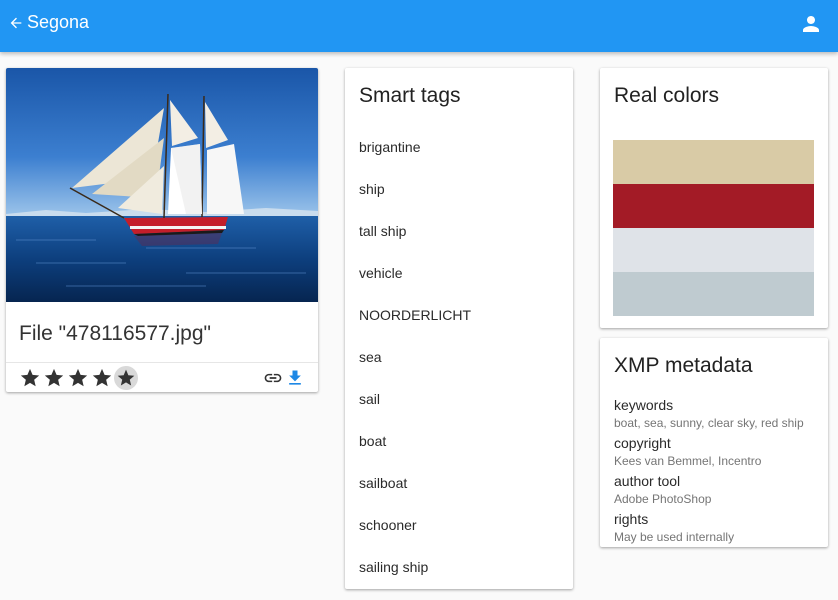  Describe the element at coordinates (115, 333) in the screenshot. I see `file-title: File "478116577.jpg"` at that location.